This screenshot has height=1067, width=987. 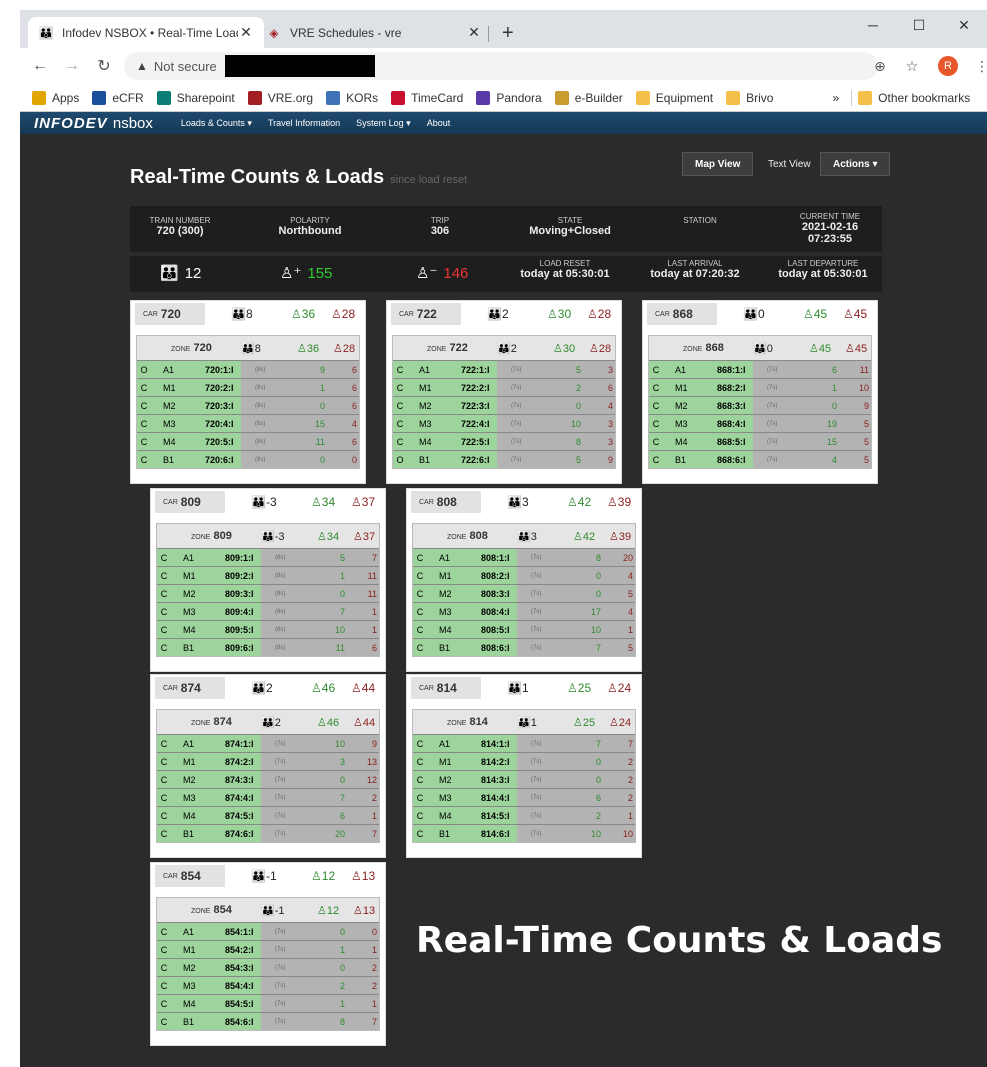 What do you see at coordinates (524, 557) in the screenshot?
I see `door-row: C A1 808:1:l (7s) 8 20` at bounding box center [524, 557].